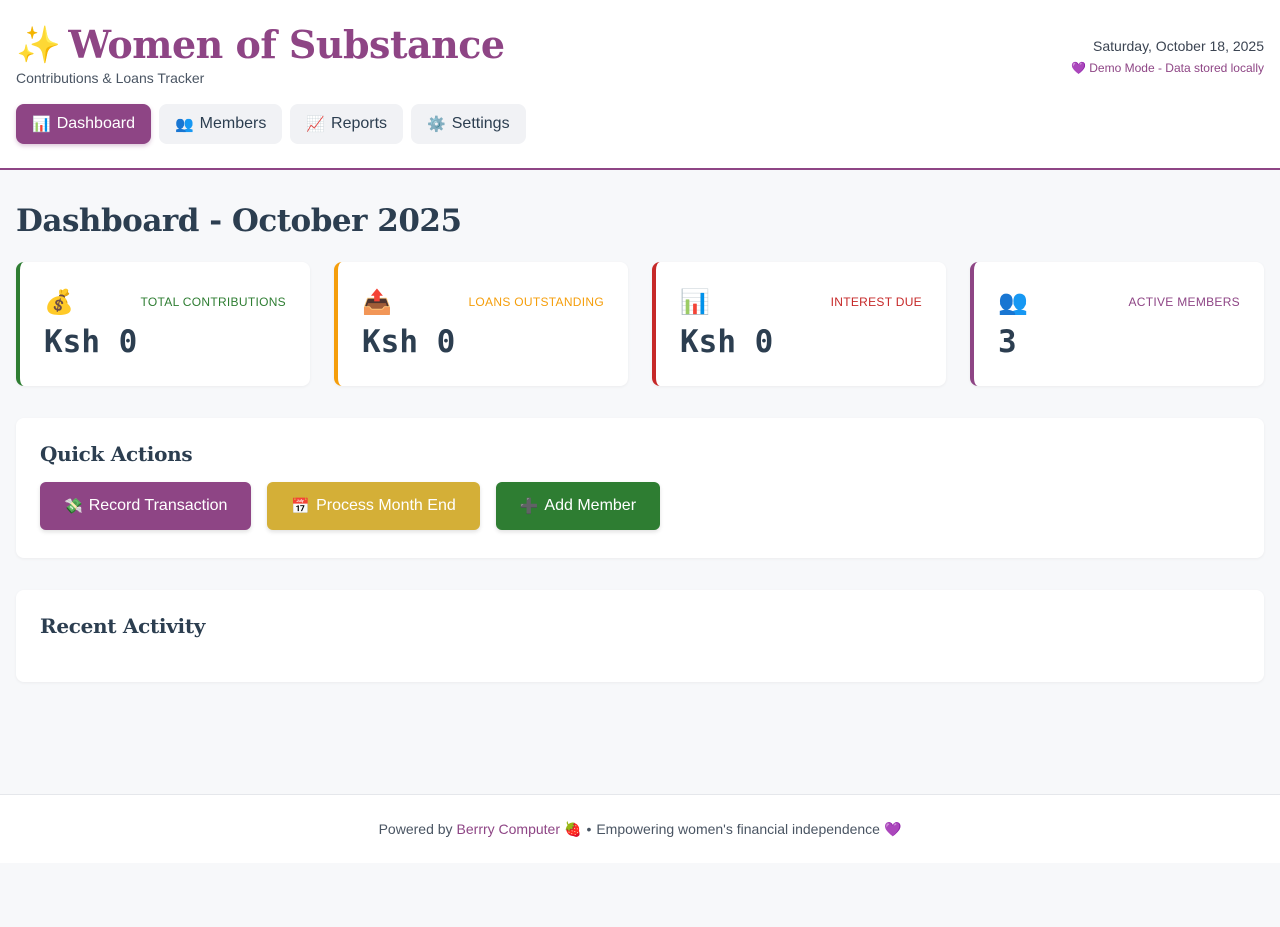 Image resolution: width=1280 pixels, height=927 pixels. What do you see at coordinates (239, 221) in the screenshot?
I see `page-title: Dashboard - October 2025` at bounding box center [239, 221].